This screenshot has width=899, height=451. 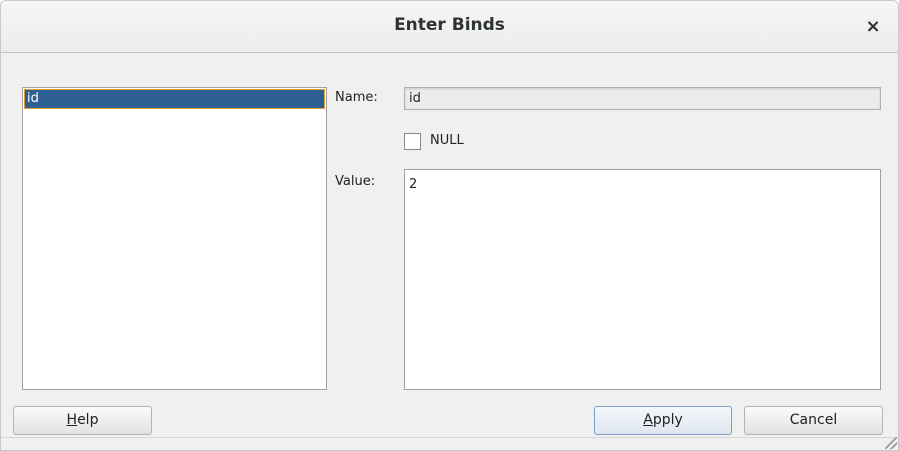 I want to click on help-label: elp, so click(x=88, y=420).